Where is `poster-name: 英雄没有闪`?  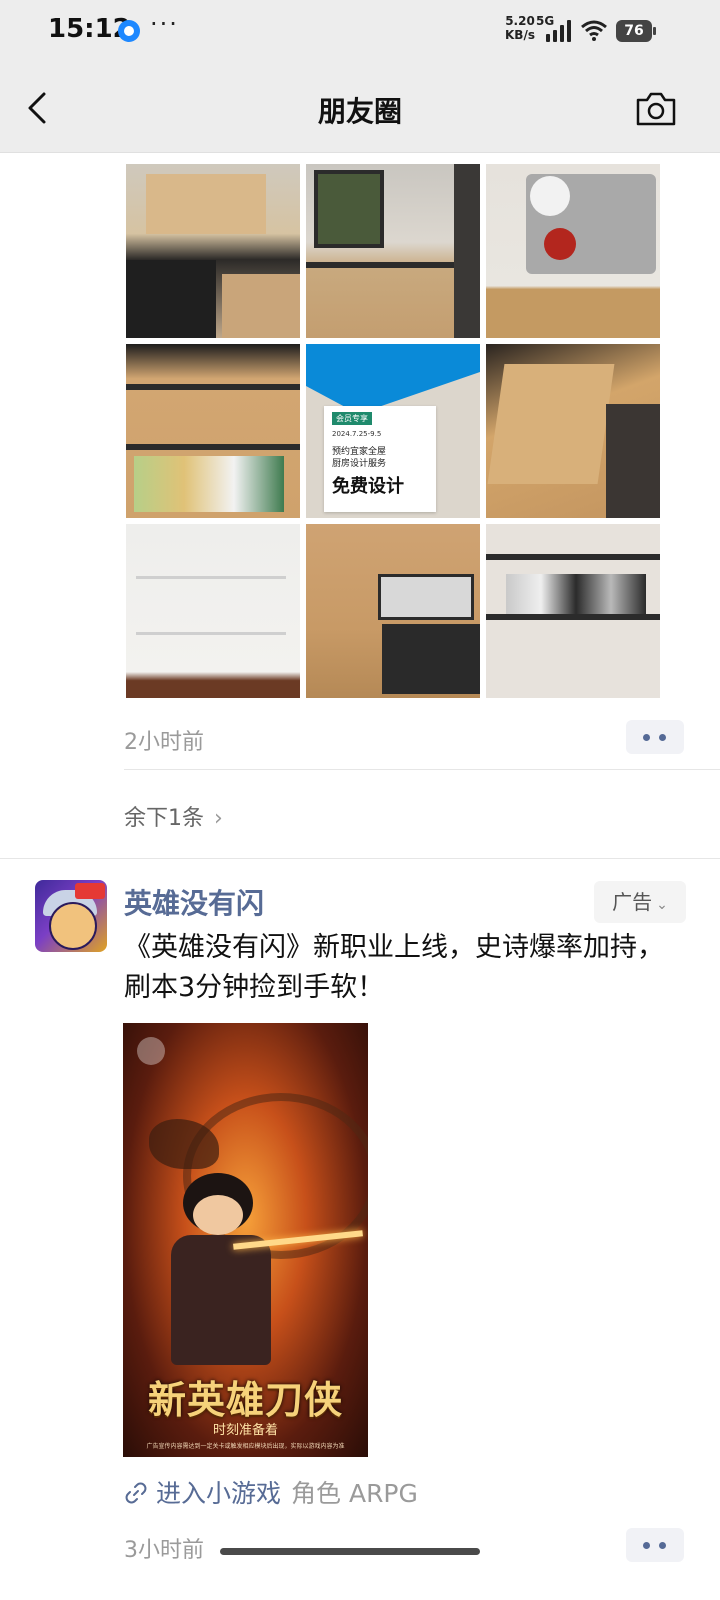
poster-name: 英雄没有闪 is located at coordinates (194, 902).